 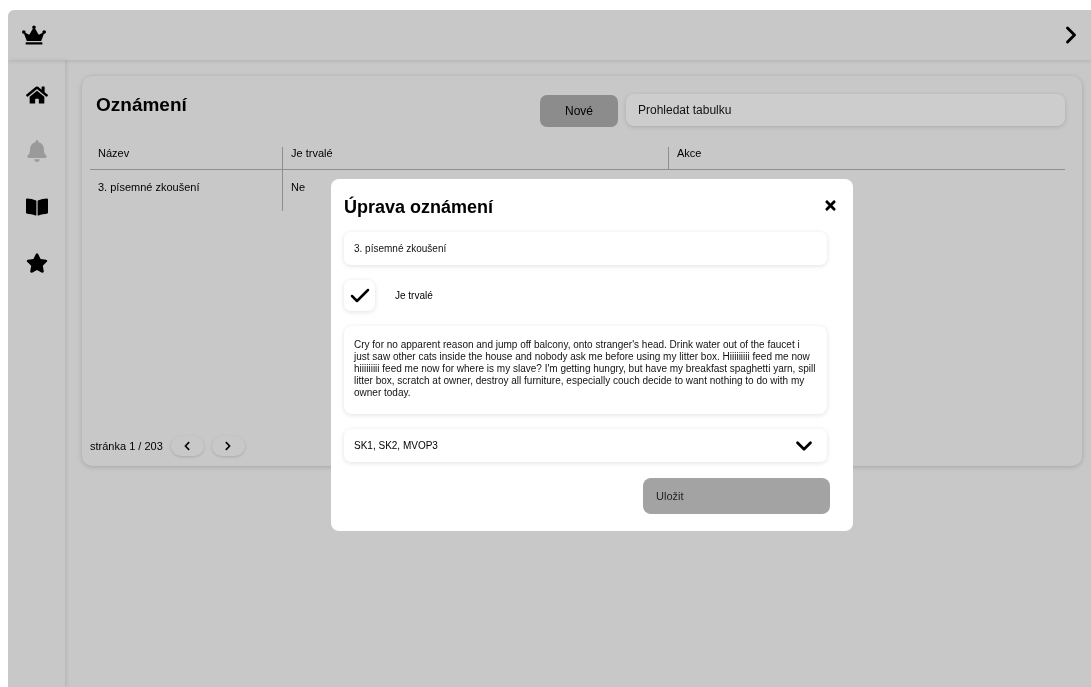 What do you see at coordinates (34, 35) in the screenshot?
I see `crown-icon` at bounding box center [34, 35].